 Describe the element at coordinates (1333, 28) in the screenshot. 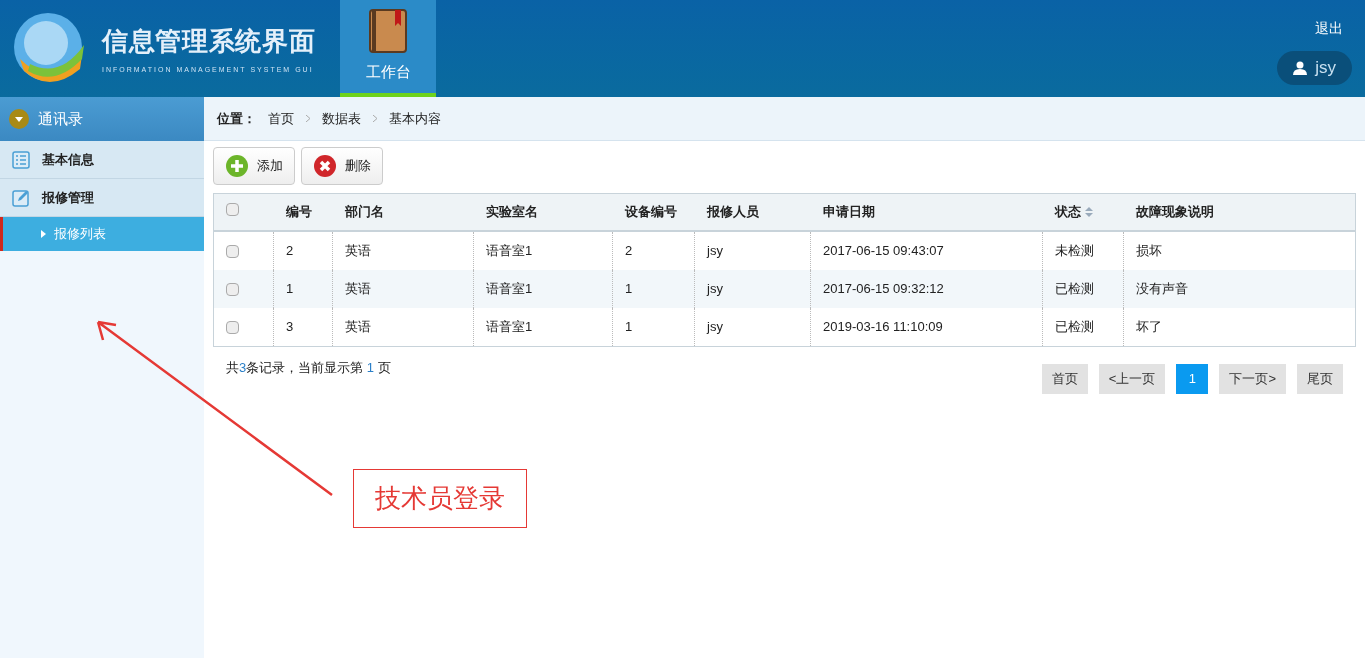

I see `logout-link: 退出` at that location.